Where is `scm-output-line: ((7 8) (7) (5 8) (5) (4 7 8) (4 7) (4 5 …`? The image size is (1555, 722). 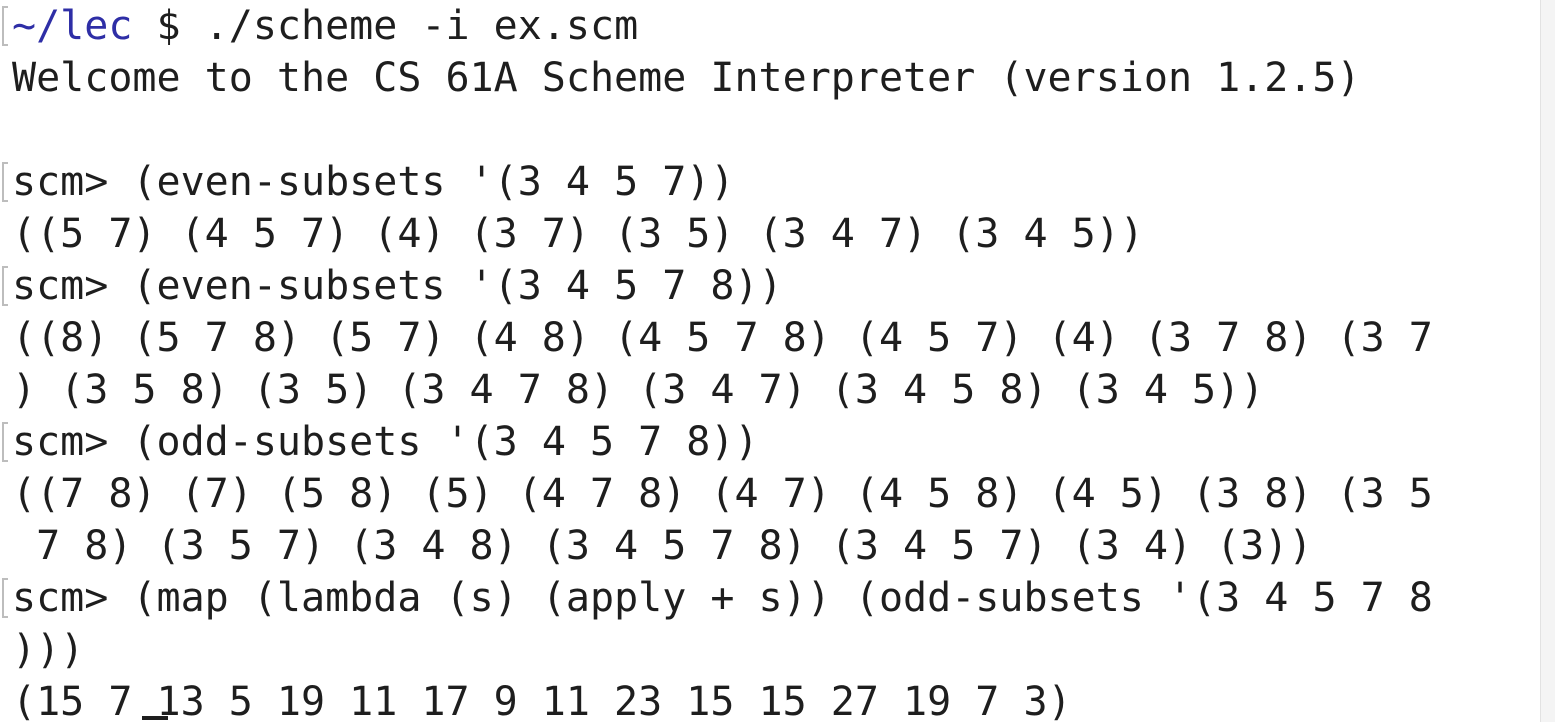
scm-output-line: ((7 8) (7) (5 8) (5) (4 7 8) (4 7) (4 5 … is located at coordinates (722, 494).